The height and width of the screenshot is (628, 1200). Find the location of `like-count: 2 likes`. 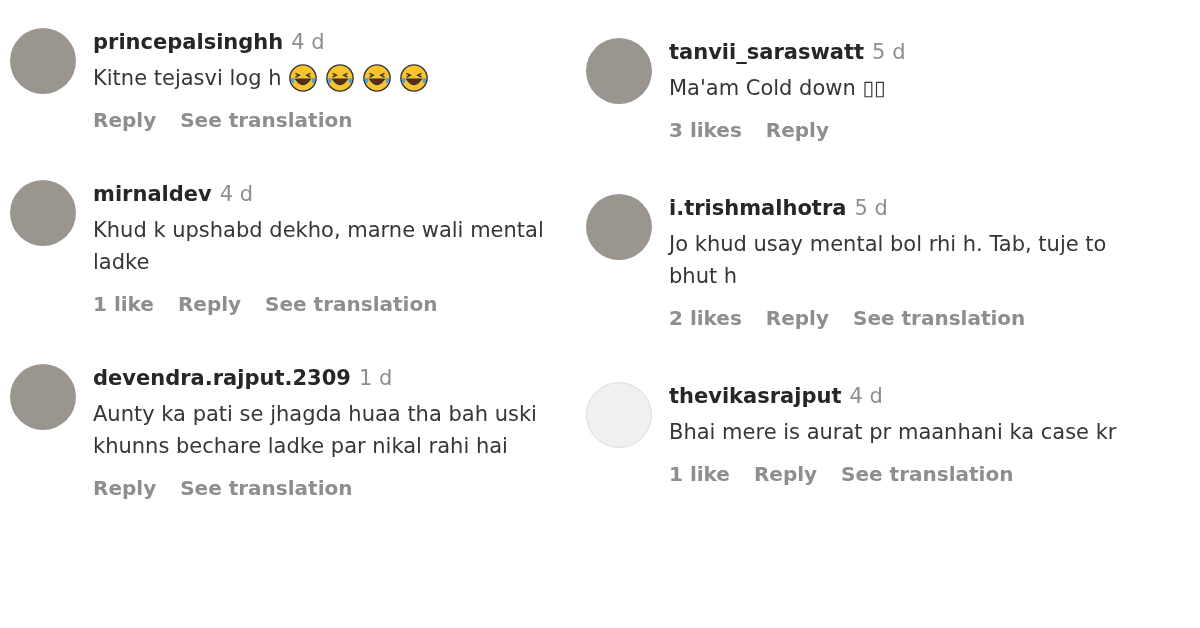

like-count: 2 likes is located at coordinates (705, 318).